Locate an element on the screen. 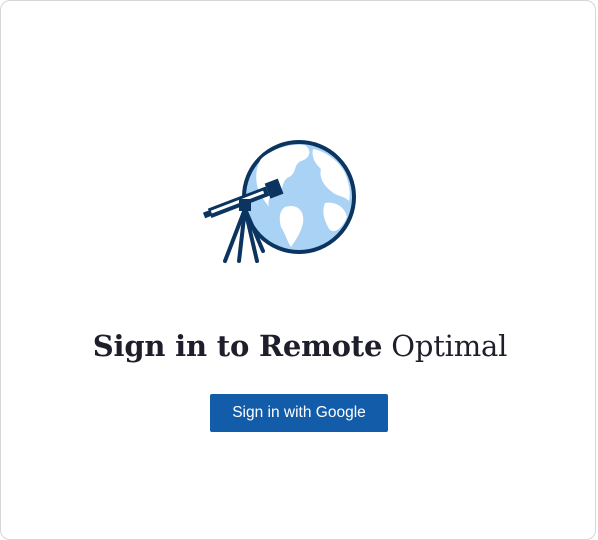 This screenshot has height=540, width=598. telescope-globe-icon is located at coordinates (279, 201).